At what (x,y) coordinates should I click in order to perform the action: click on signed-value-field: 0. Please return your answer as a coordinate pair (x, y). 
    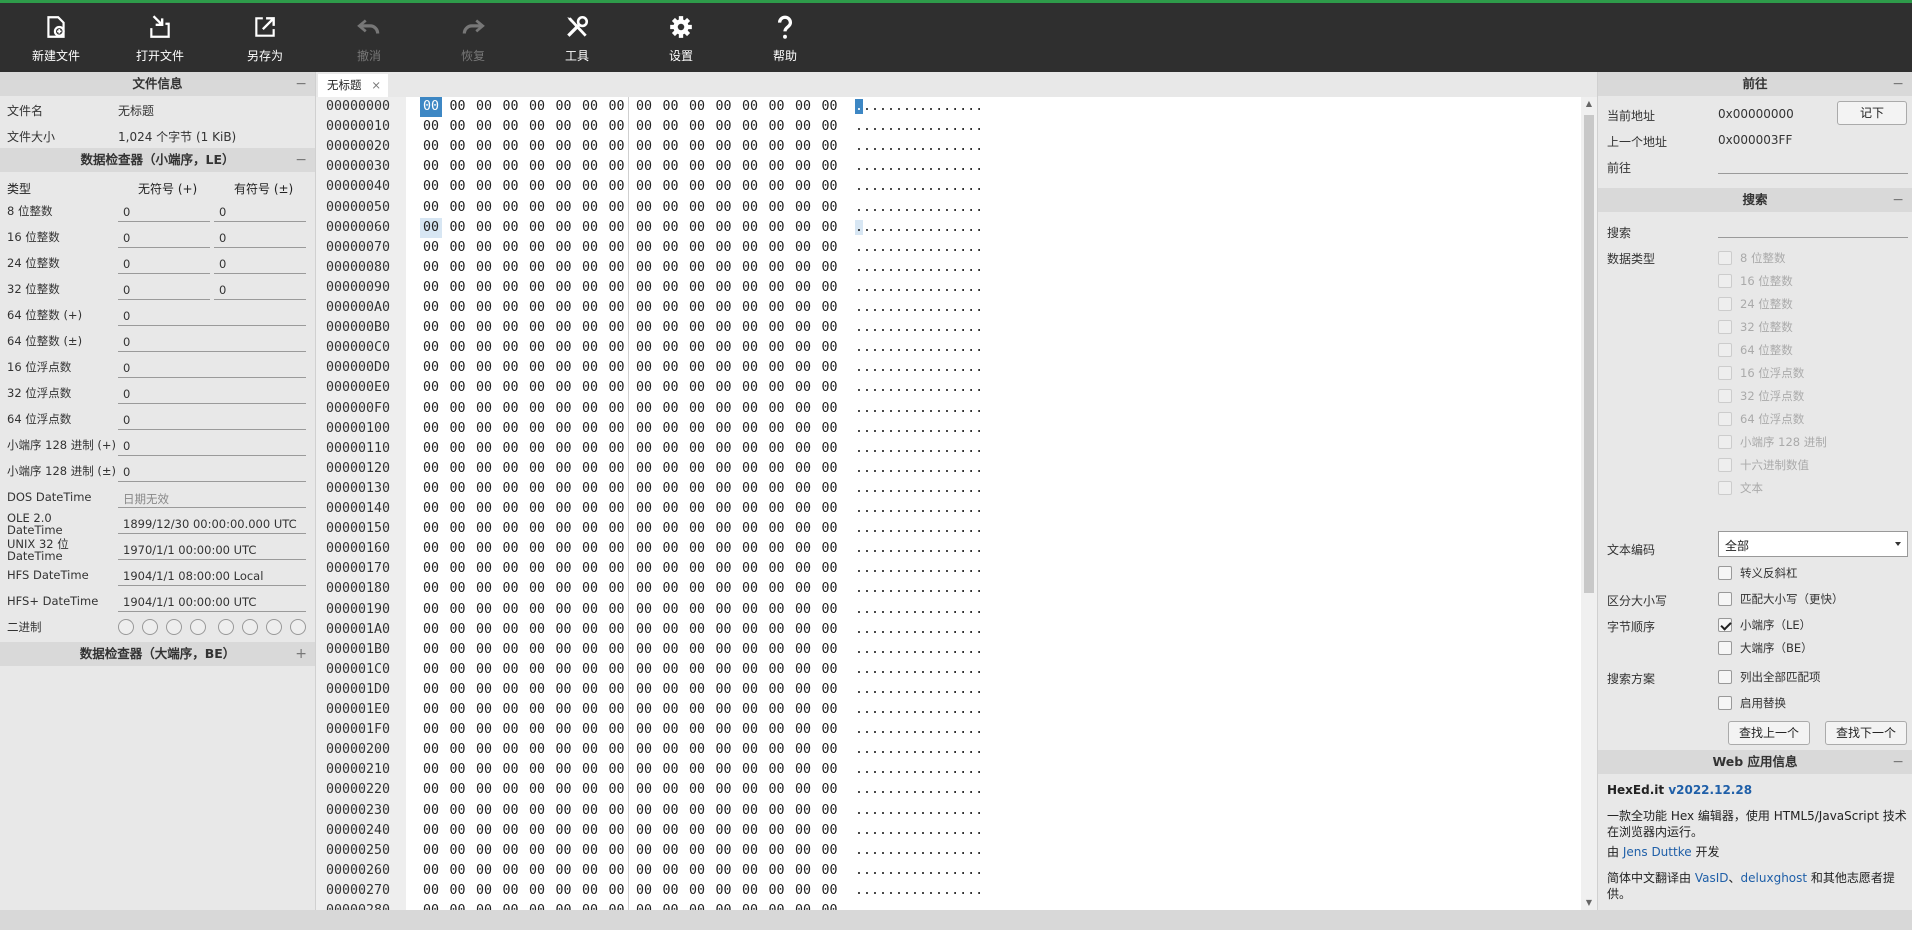
    Looking at the image, I should click on (260, 289).